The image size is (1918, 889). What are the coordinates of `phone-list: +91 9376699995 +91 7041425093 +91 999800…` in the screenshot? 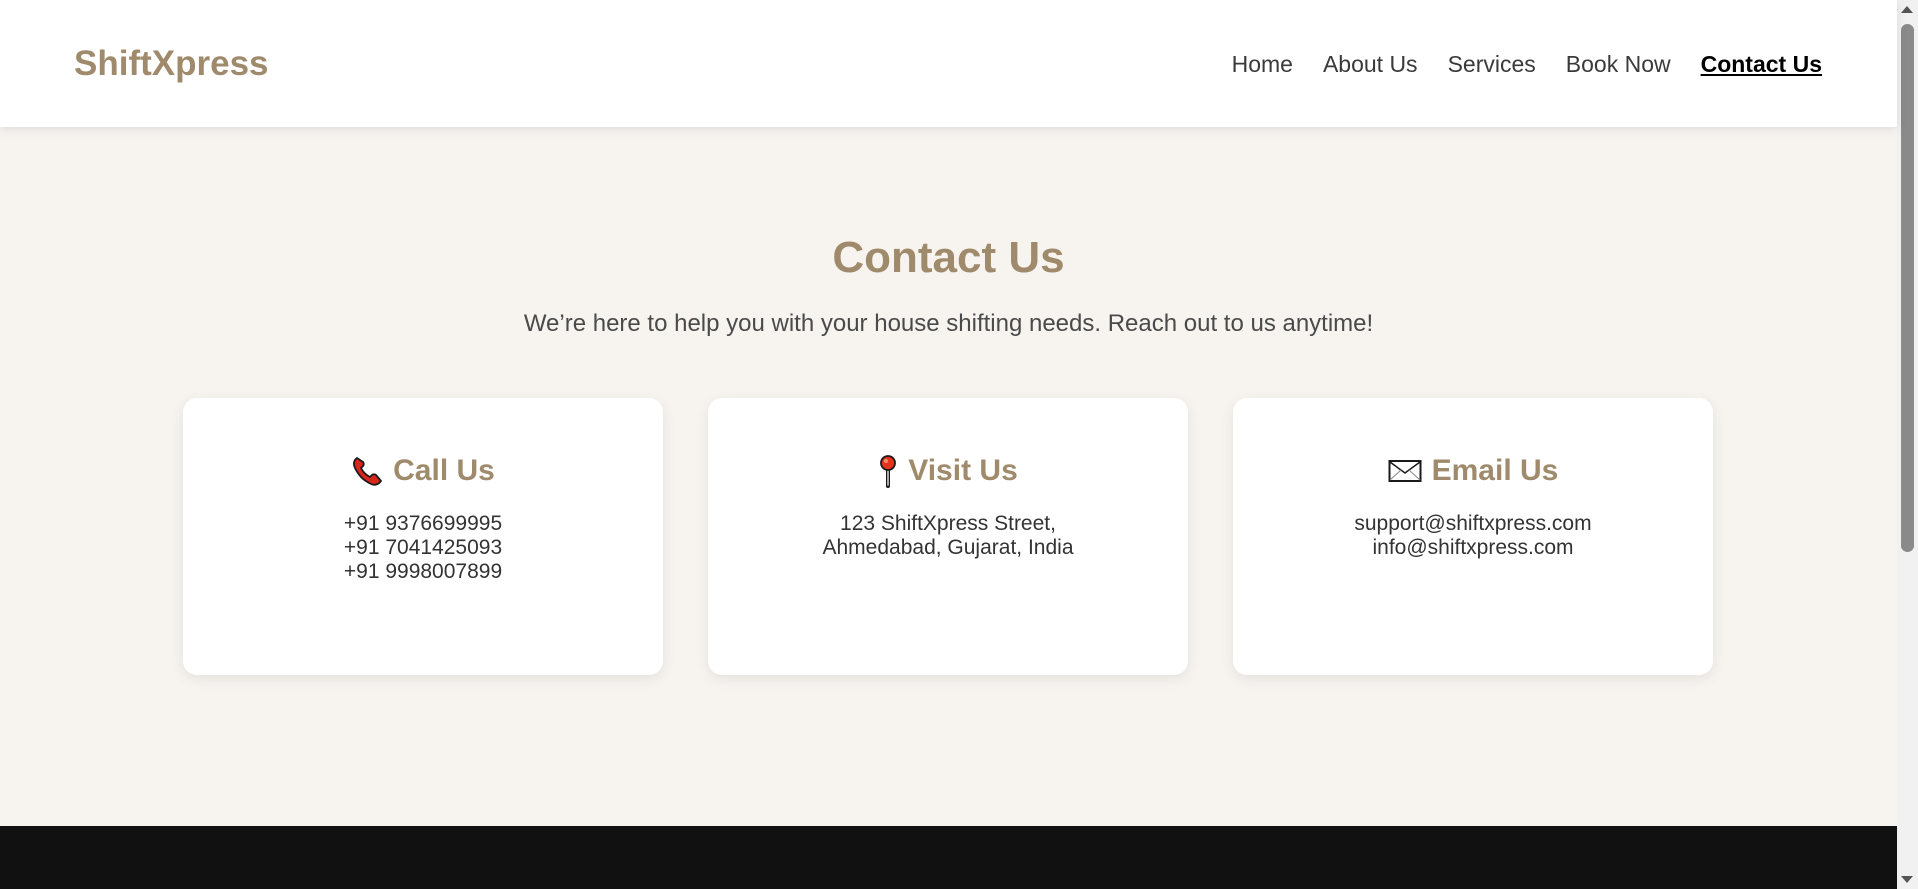 It's located at (423, 548).